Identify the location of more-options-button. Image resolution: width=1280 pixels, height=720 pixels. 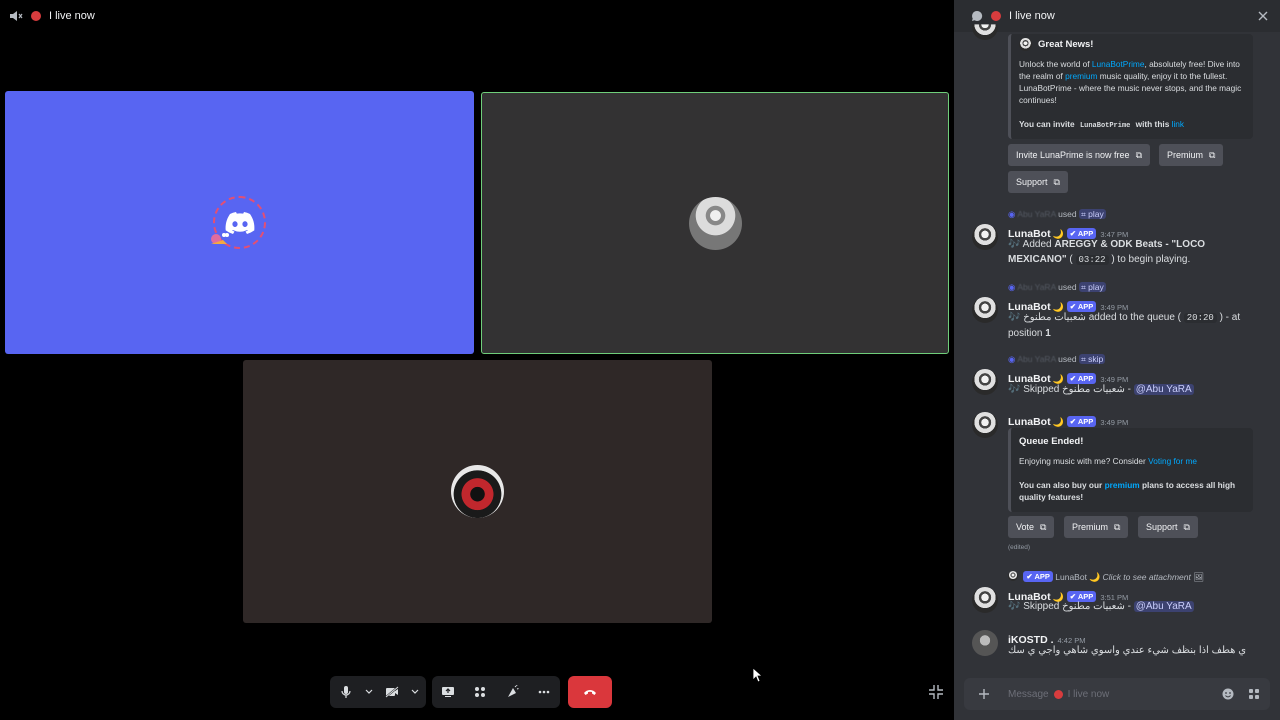
(544, 692).